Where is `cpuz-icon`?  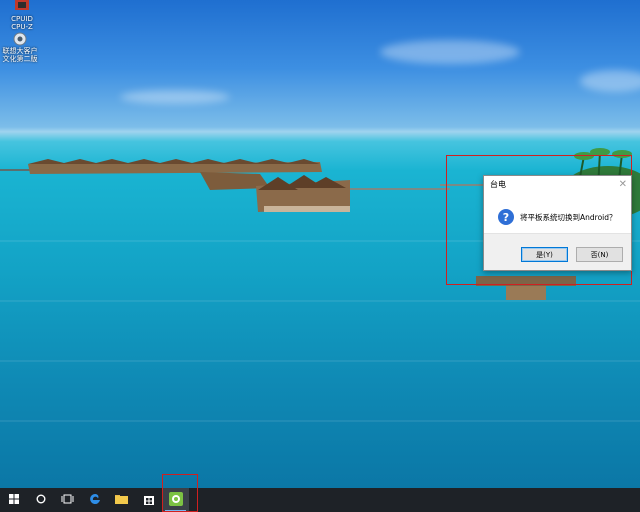 cpuz-icon is located at coordinates (22, 7).